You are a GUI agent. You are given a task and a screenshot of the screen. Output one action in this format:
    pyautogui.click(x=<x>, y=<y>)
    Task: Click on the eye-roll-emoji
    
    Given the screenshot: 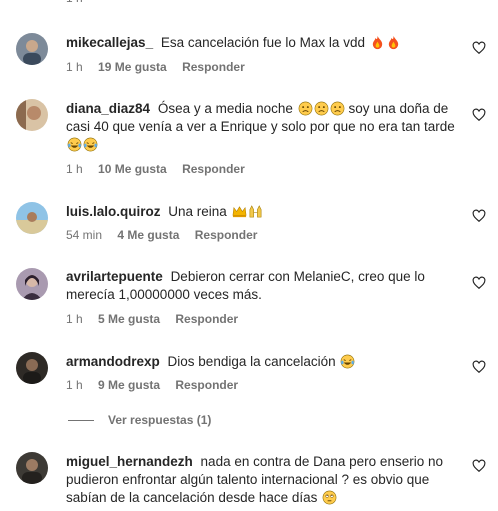 What is the action you would take?
    pyautogui.click(x=329, y=497)
    